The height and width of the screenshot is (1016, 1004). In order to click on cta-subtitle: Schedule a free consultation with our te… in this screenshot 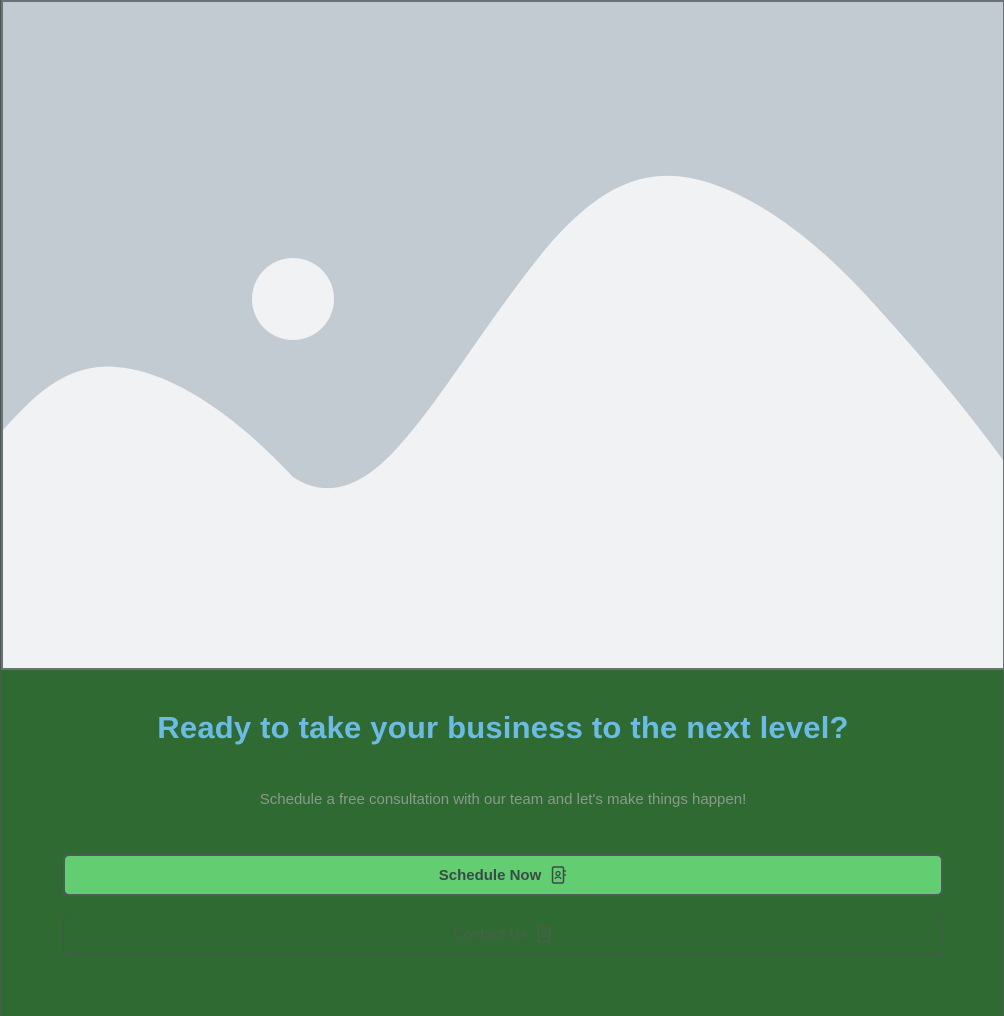, I will do `click(503, 799)`.